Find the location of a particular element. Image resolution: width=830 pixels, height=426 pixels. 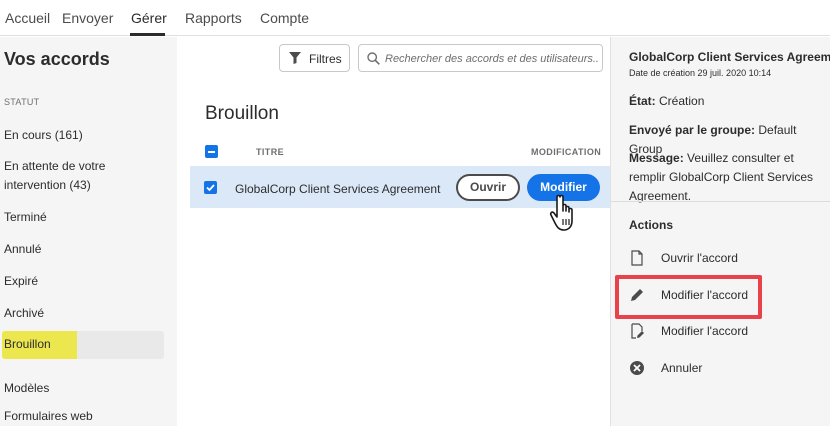

details-agreement-title: GlobalCorp Client Services Agreement is located at coordinates (729, 57).